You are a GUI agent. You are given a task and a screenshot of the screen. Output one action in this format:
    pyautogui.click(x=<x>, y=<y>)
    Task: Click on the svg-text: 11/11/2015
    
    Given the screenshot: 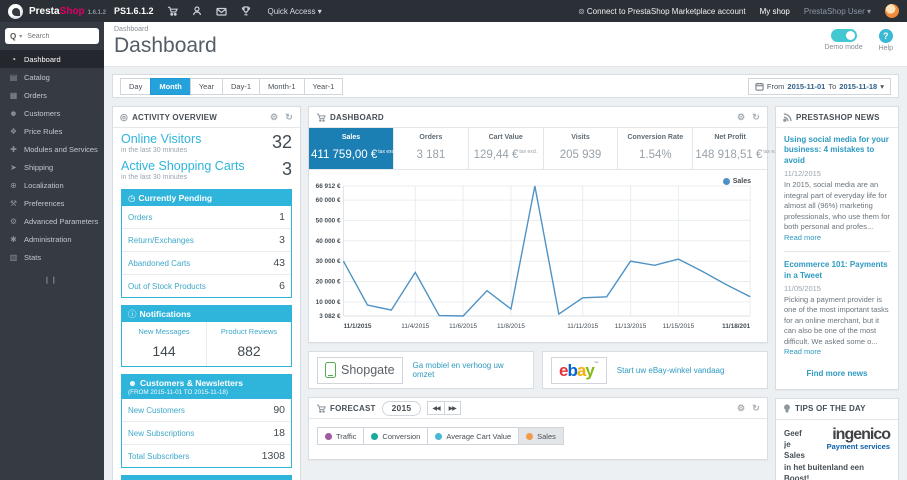 What is the action you would take?
    pyautogui.click(x=582, y=326)
    